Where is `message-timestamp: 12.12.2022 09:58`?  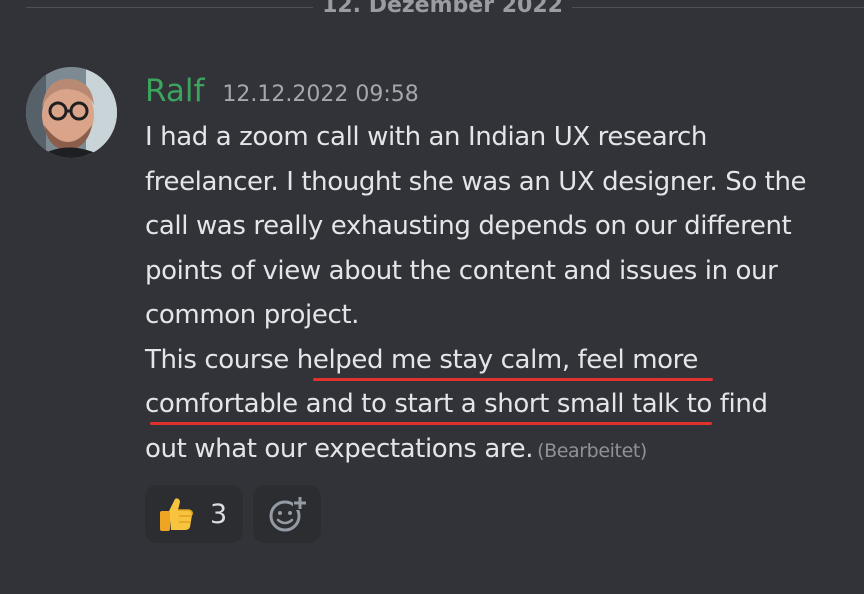 message-timestamp: 12.12.2022 09:58 is located at coordinates (320, 94).